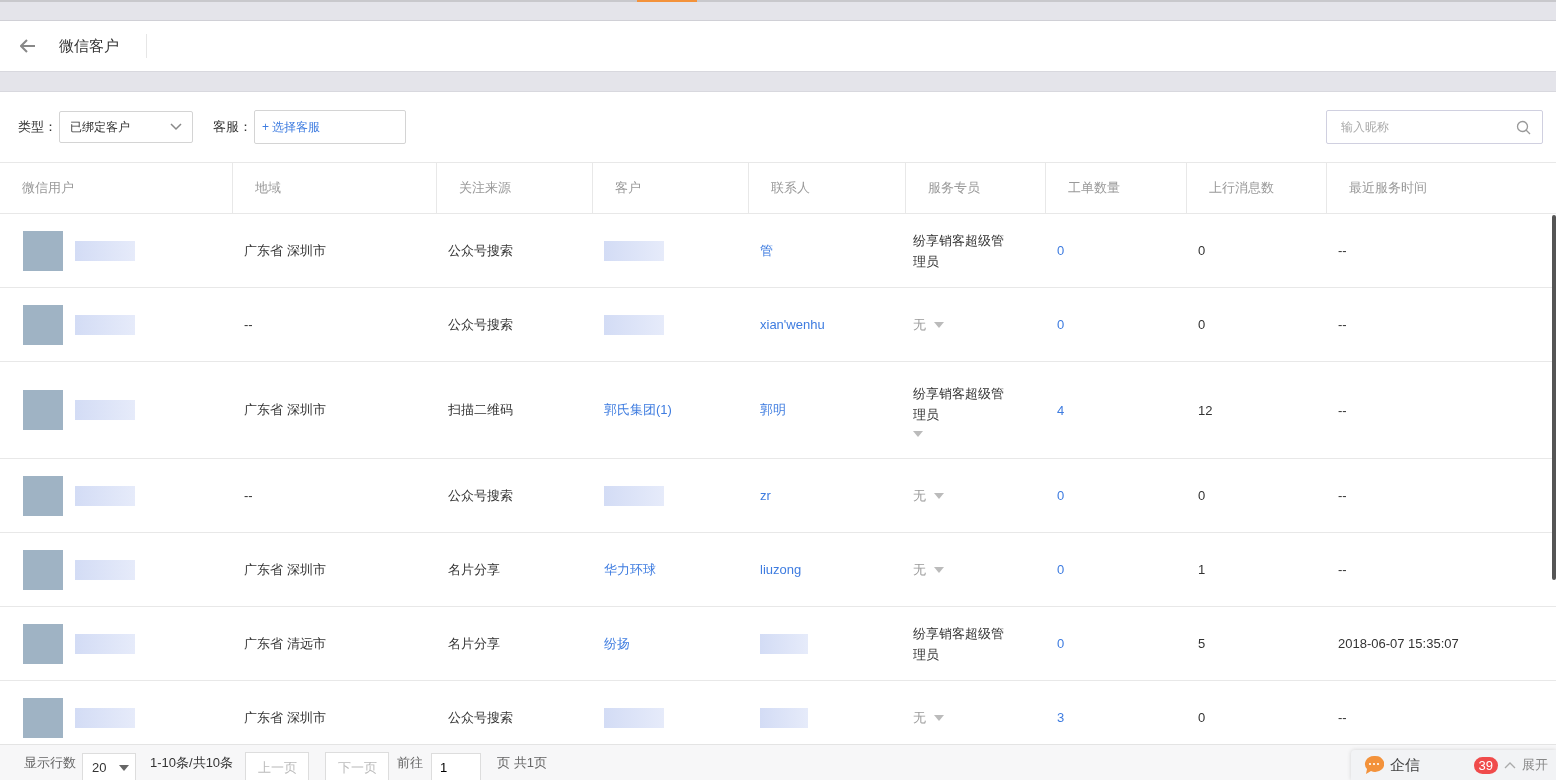  Describe the element at coordinates (1441, 188) in the screenshot. I see `column-header: 最近服务时间` at that location.